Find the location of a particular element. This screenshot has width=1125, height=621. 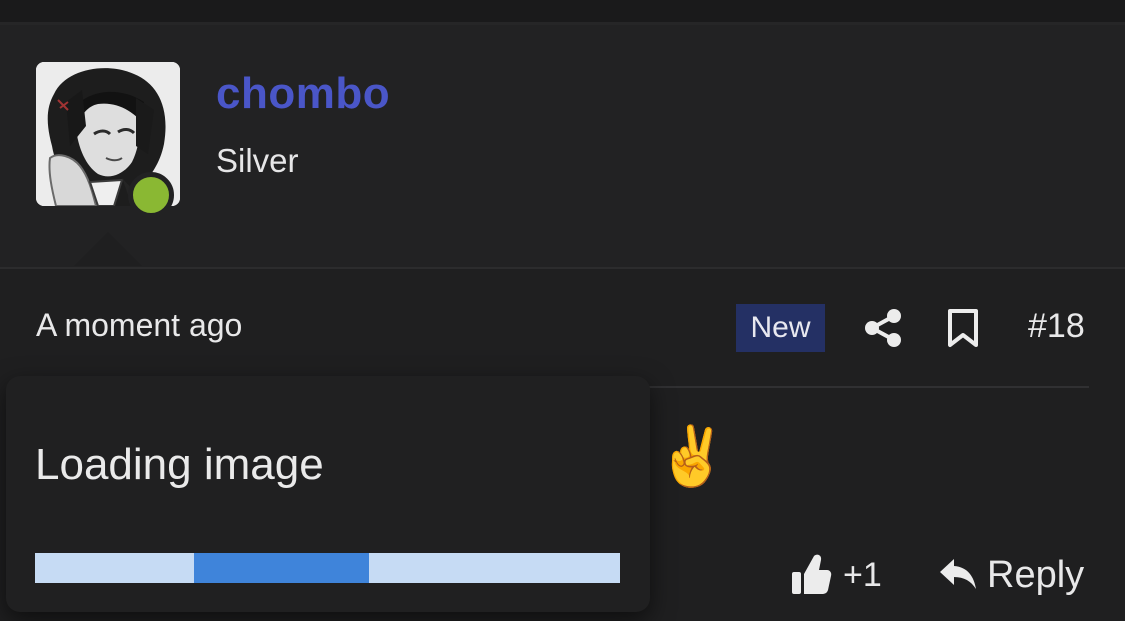

loading-text: Loading image is located at coordinates (179, 464).